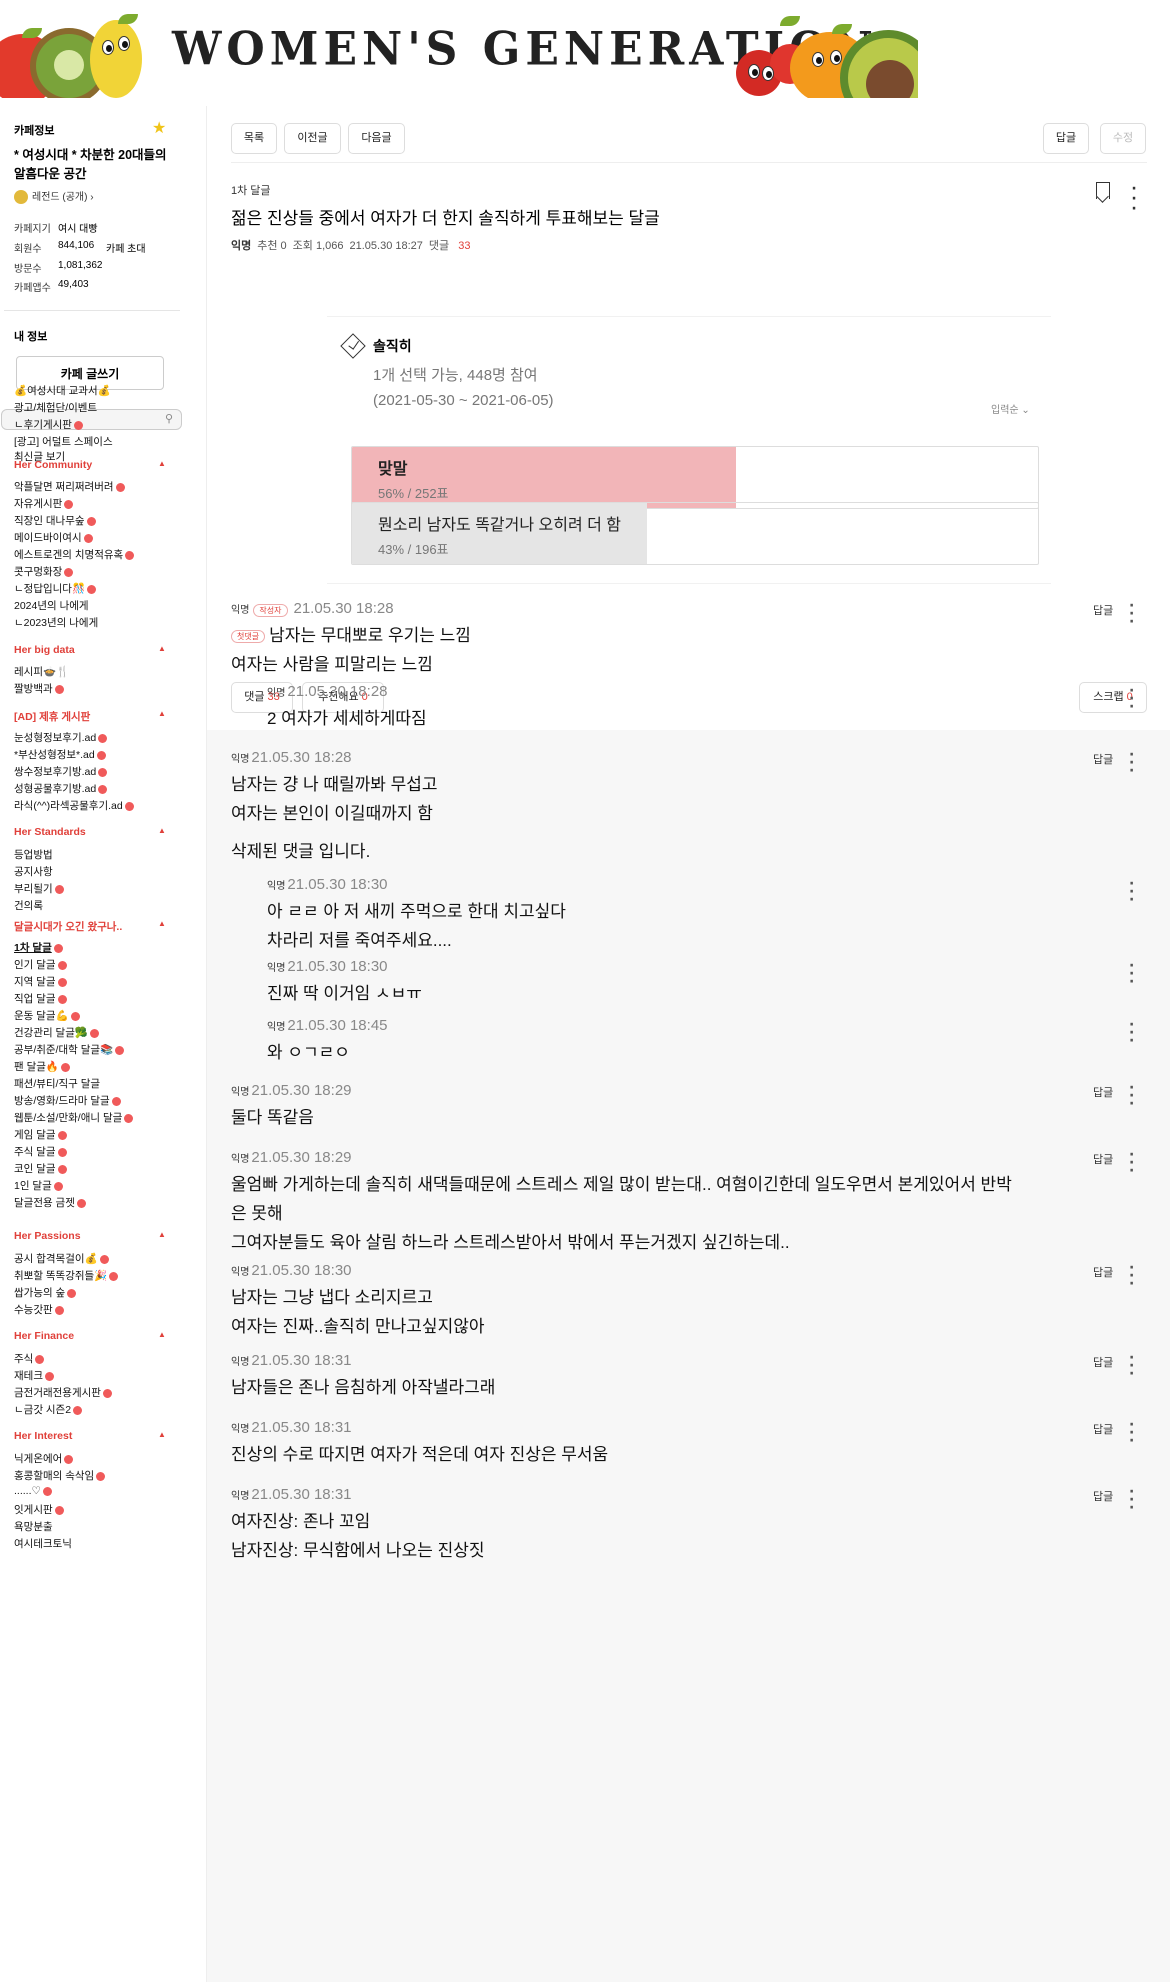  I want to click on sidebar-board-item: 닉게온에어, so click(44, 1458).